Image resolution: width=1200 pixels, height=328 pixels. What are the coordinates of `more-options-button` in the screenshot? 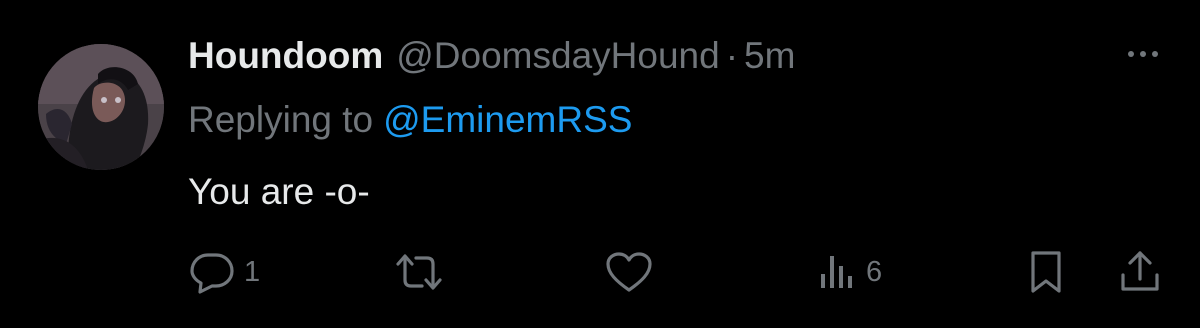 It's located at (1143, 54).